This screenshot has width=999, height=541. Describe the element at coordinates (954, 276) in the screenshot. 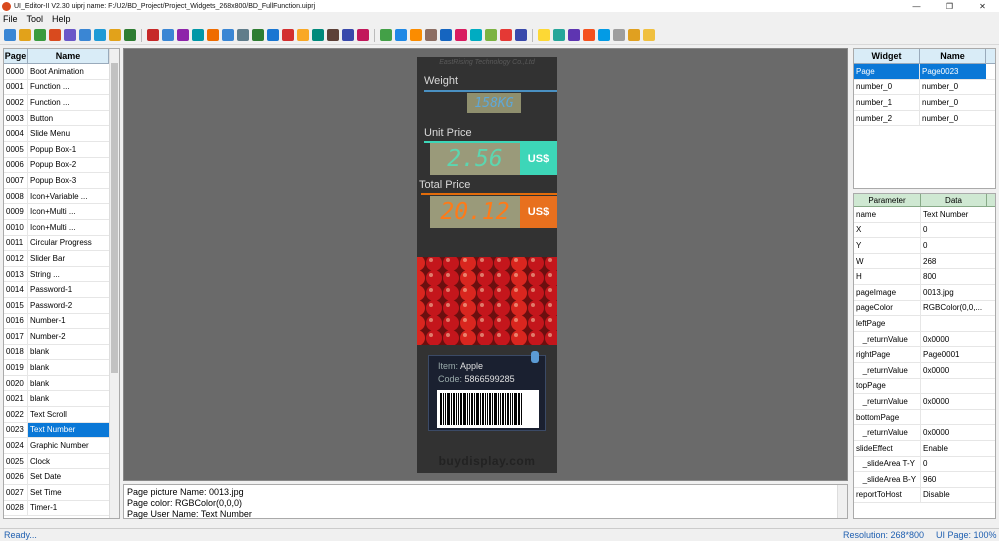

I see `parameter-value: 800` at that location.